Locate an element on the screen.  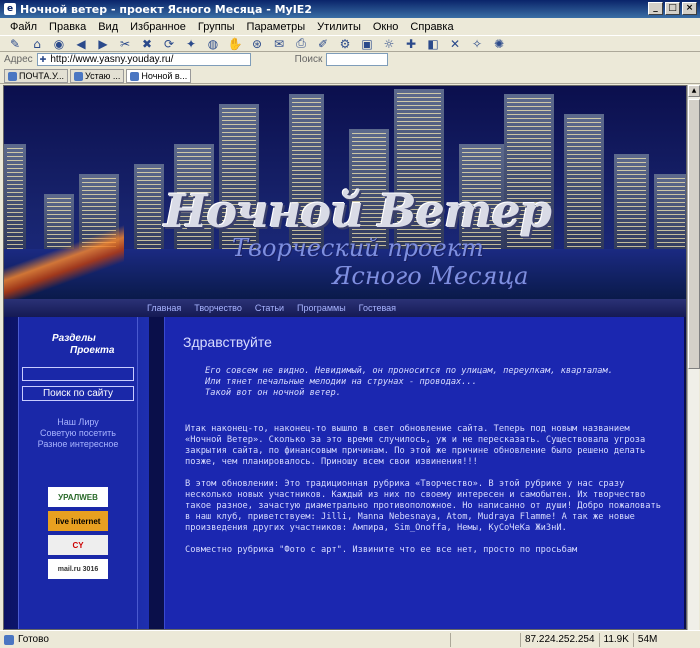
sidebar-link-liru: Наш Лиру is located at coordinates (78, 422).